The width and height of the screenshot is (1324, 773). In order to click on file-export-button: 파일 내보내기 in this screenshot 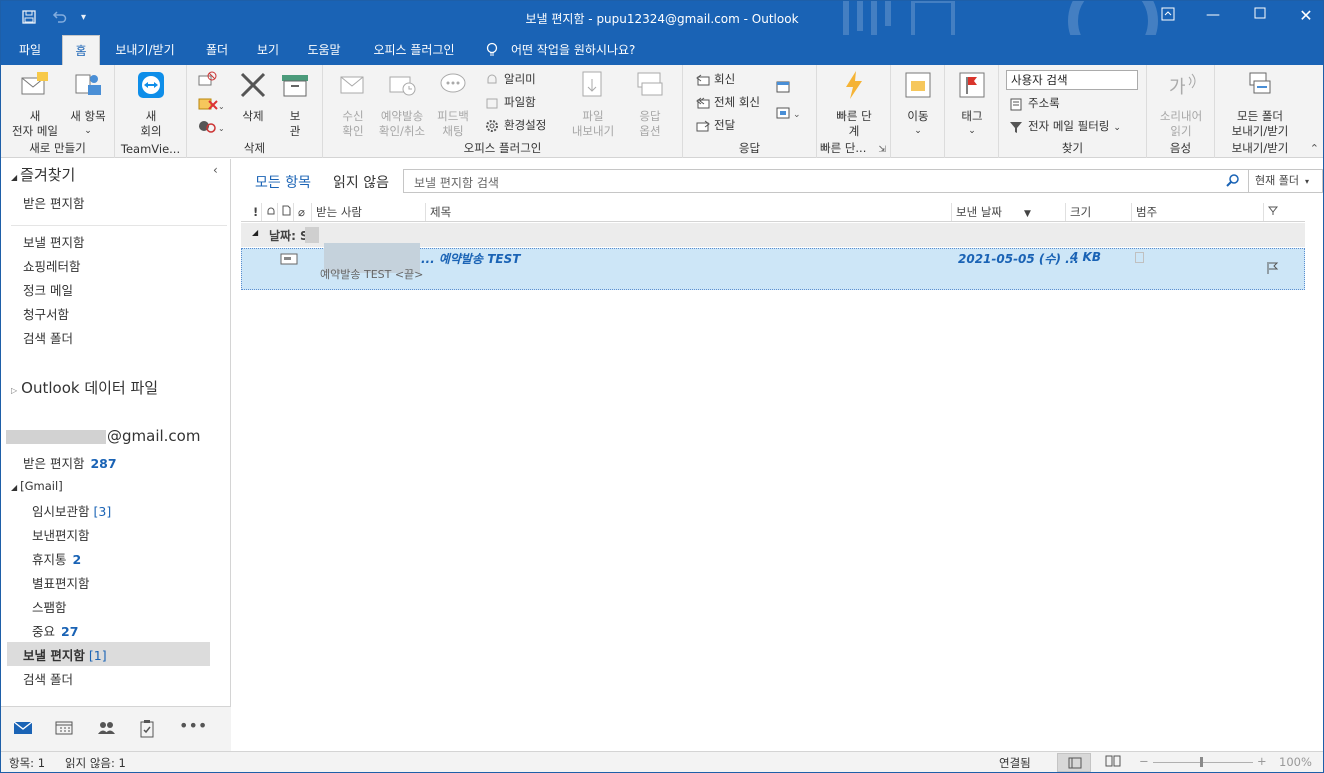, I will do `click(593, 104)`.